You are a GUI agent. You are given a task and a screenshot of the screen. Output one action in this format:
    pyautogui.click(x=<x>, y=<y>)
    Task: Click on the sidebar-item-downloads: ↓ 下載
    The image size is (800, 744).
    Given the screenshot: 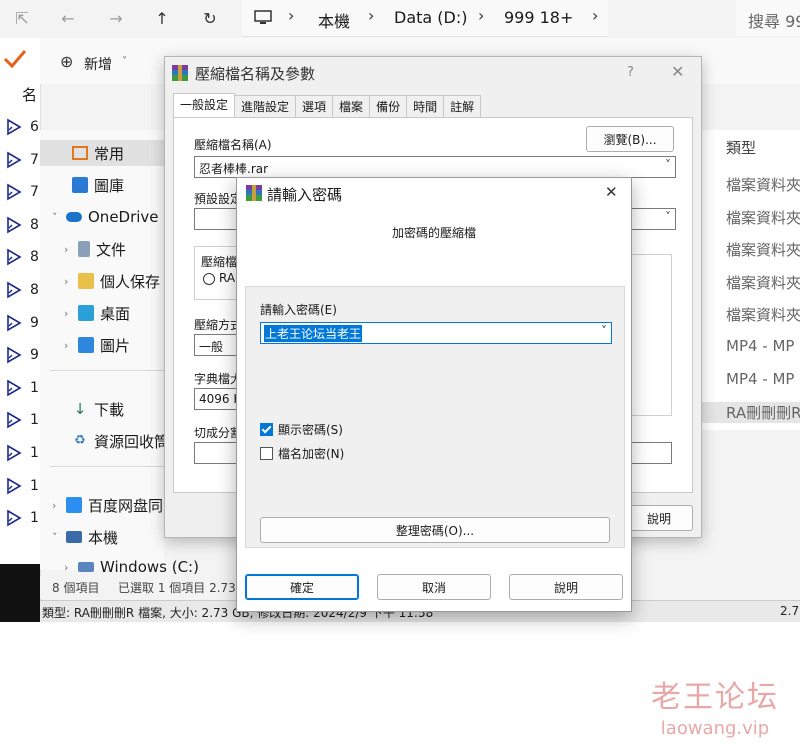 What is the action you would take?
    pyautogui.click(x=98, y=409)
    